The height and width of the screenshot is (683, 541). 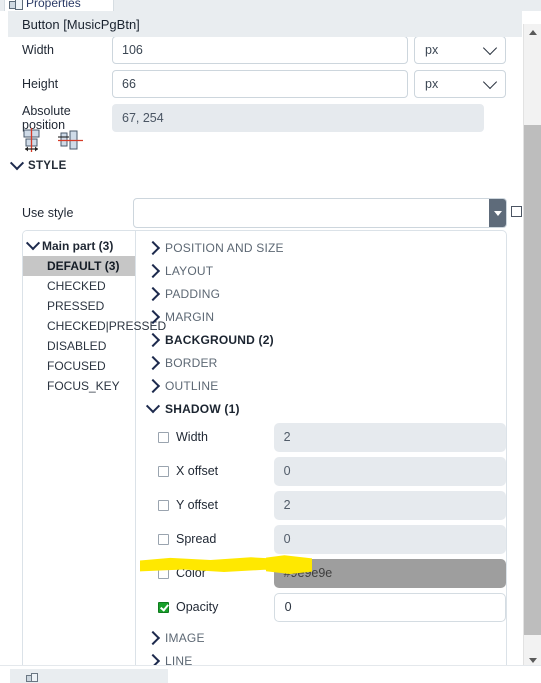 What do you see at coordinates (202, 408) in the screenshot?
I see `style-group-shadow-label: SHADOW (1)` at bounding box center [202, 408].